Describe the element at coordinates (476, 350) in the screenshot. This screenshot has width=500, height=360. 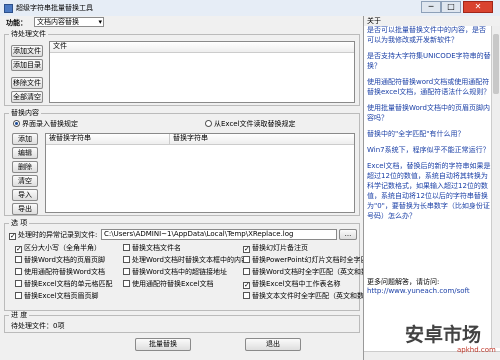
I see `watermark-domain: apkhd.com` at that location.